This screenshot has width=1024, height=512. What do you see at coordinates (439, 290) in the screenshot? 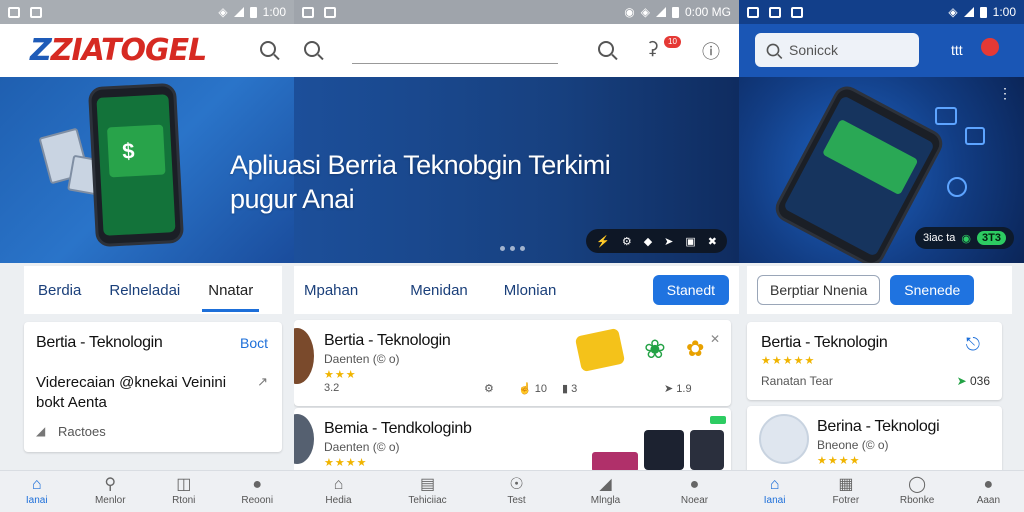
I see `tab-menidan: Menidan` at bounding box center [439, 290].